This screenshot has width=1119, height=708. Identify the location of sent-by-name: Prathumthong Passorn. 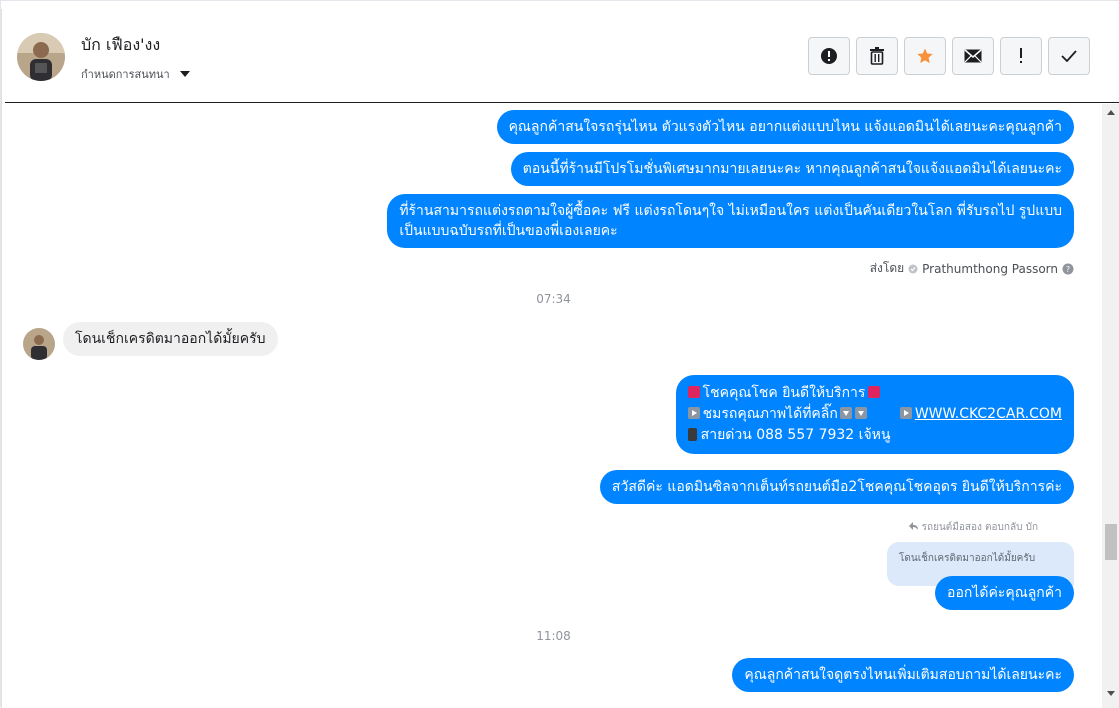
(990, 269).